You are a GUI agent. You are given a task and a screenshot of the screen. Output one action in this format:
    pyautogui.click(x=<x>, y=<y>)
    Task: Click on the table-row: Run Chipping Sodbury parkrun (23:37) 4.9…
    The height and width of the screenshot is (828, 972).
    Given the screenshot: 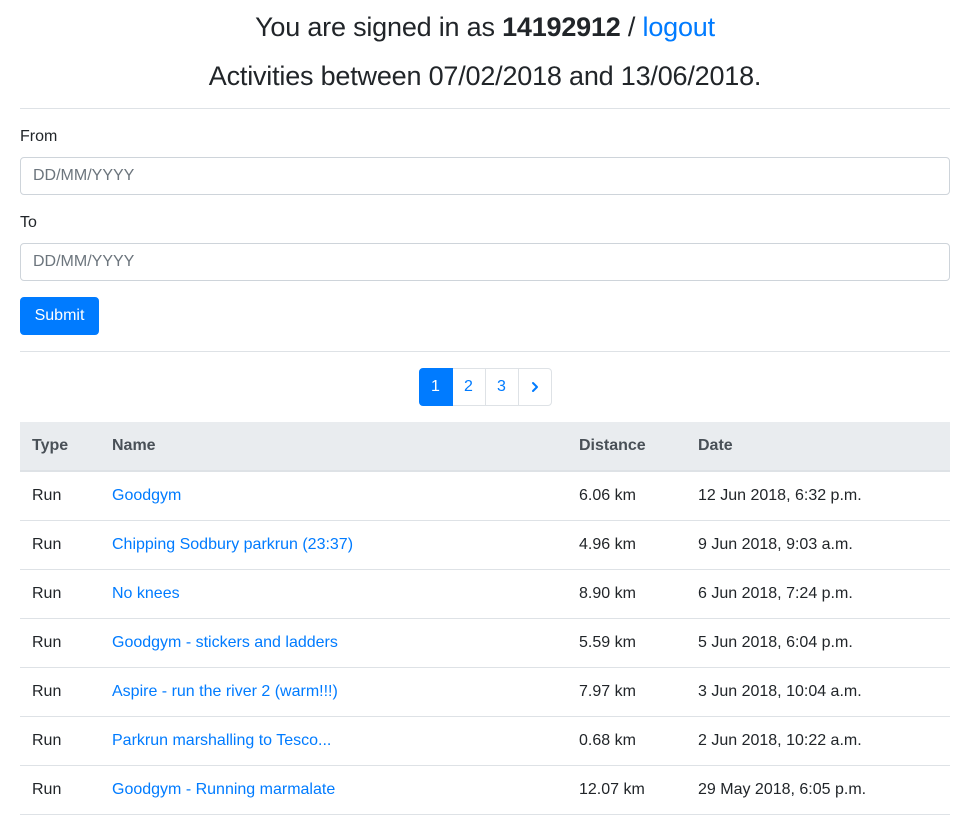 What is the action you would take?
    pyautogui.click(x=485, y=545)
    